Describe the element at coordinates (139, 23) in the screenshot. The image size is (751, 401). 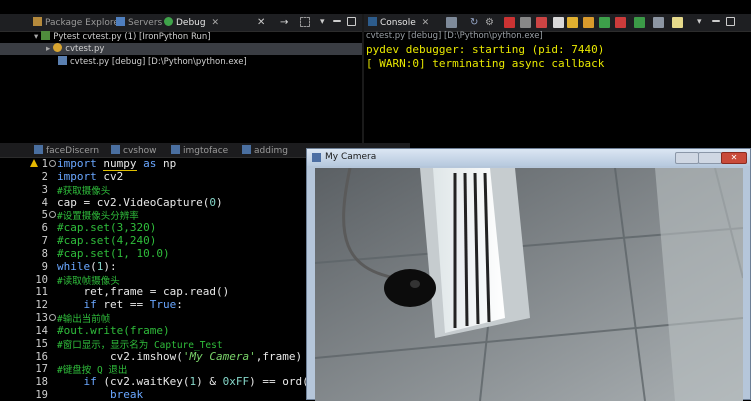
I see `tab-servers: Servers` at that location.